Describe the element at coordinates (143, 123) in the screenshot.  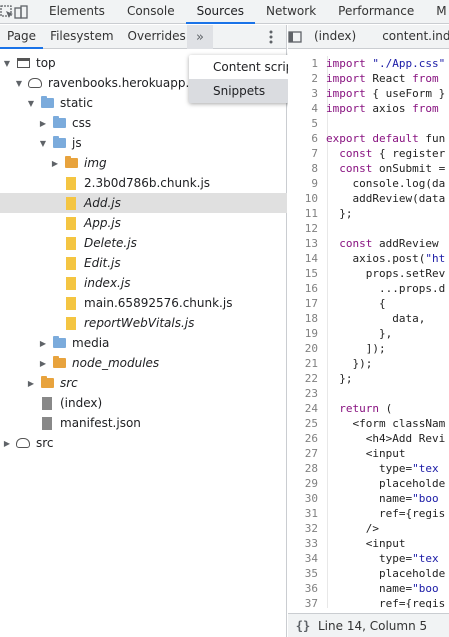
I see `tree-item: ▶ css` at that location.